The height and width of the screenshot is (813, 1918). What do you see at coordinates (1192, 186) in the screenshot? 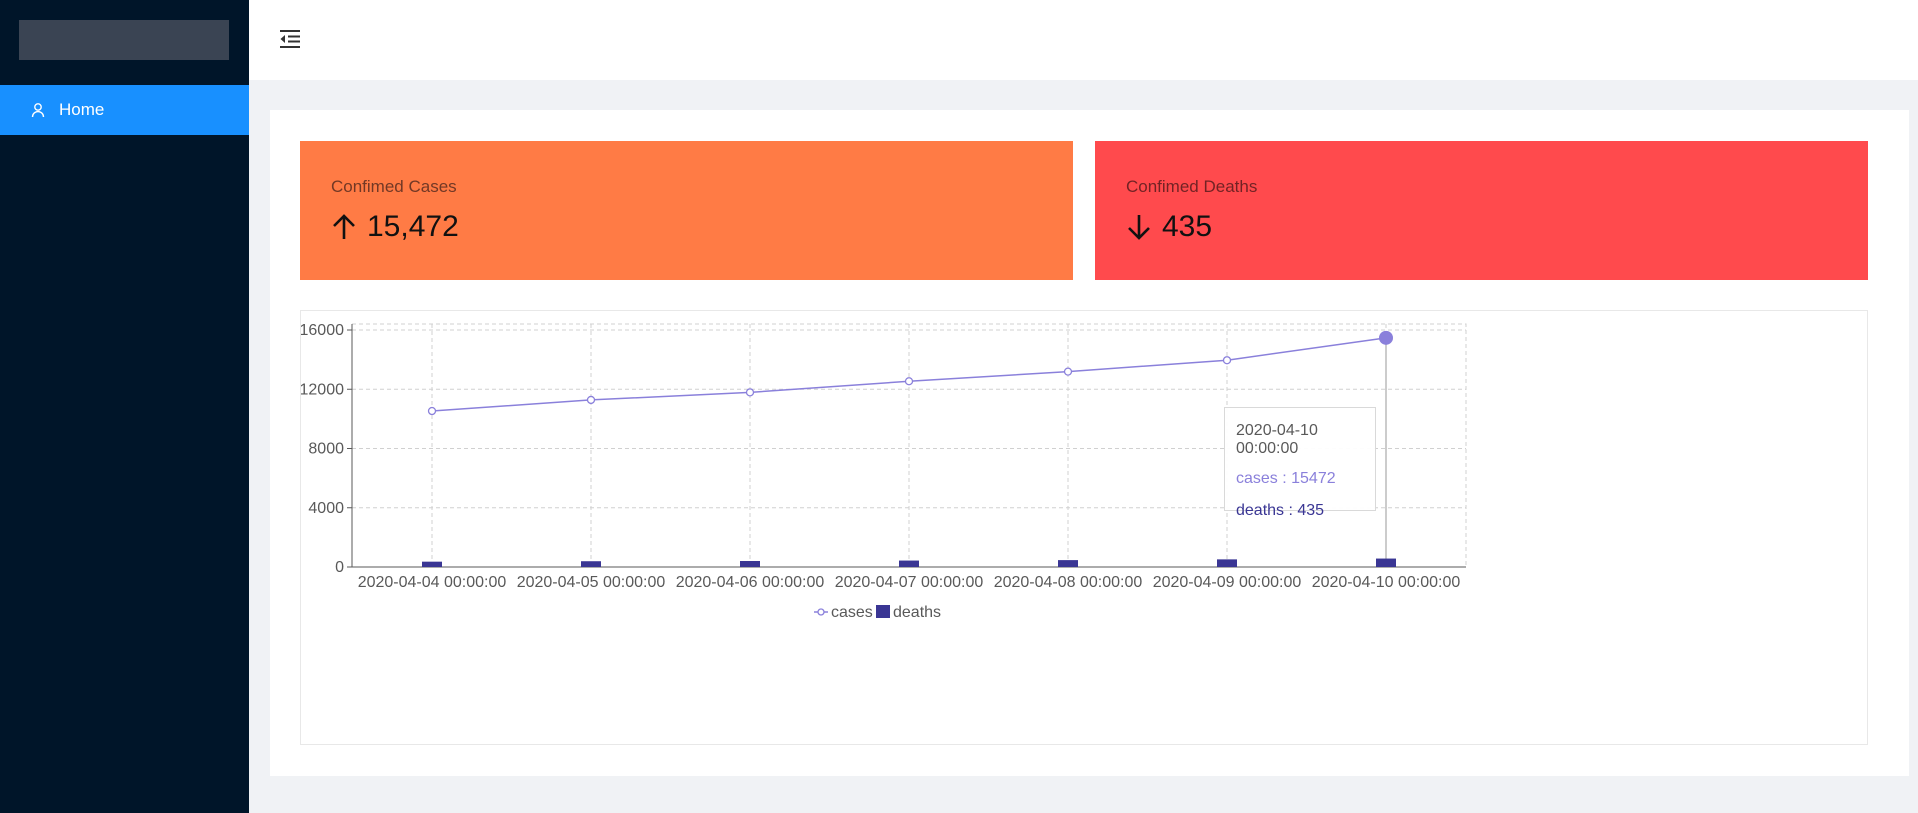
I see `card-title: Confimed Deaths` at bounding box center [1192, 186].